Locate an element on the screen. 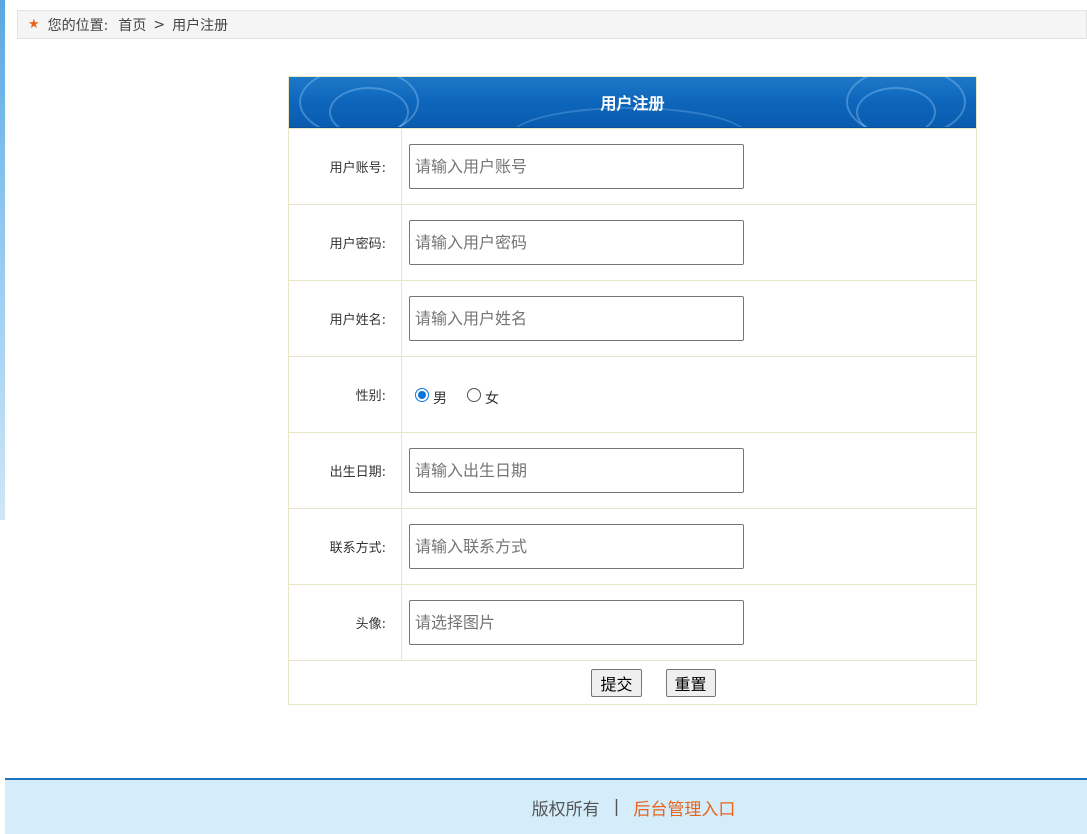  copyright-text: 版权所有 is located at coordinates (565, 809).